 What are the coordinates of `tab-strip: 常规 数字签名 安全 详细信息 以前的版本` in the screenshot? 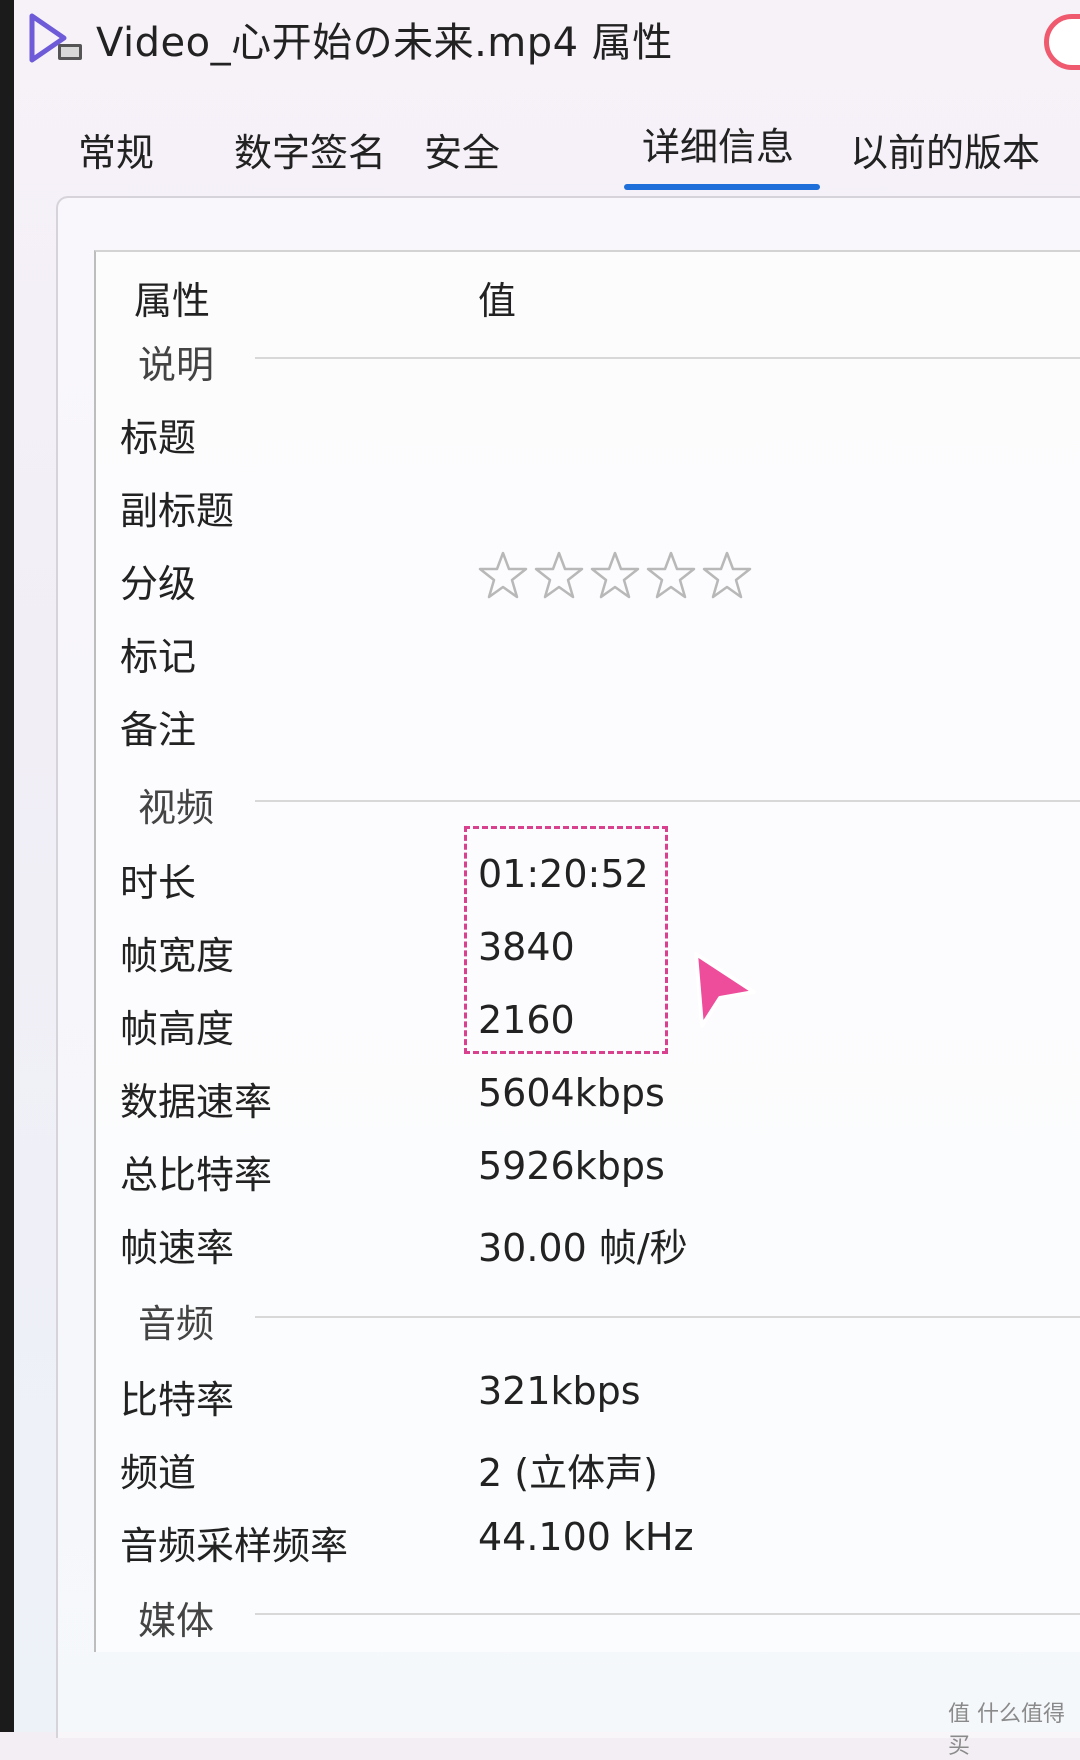 It's located at (547, 145).